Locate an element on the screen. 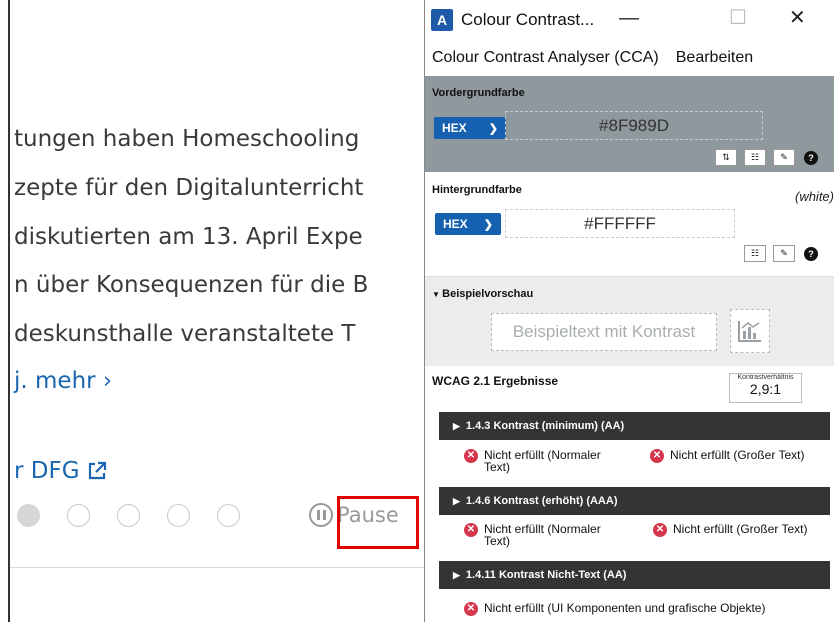 The height and width of the screenshot is (622, 834). criterion-header: ▶ 1.4.3 Kontrast (minimum) (AA) is located at coordinates (634, 426).